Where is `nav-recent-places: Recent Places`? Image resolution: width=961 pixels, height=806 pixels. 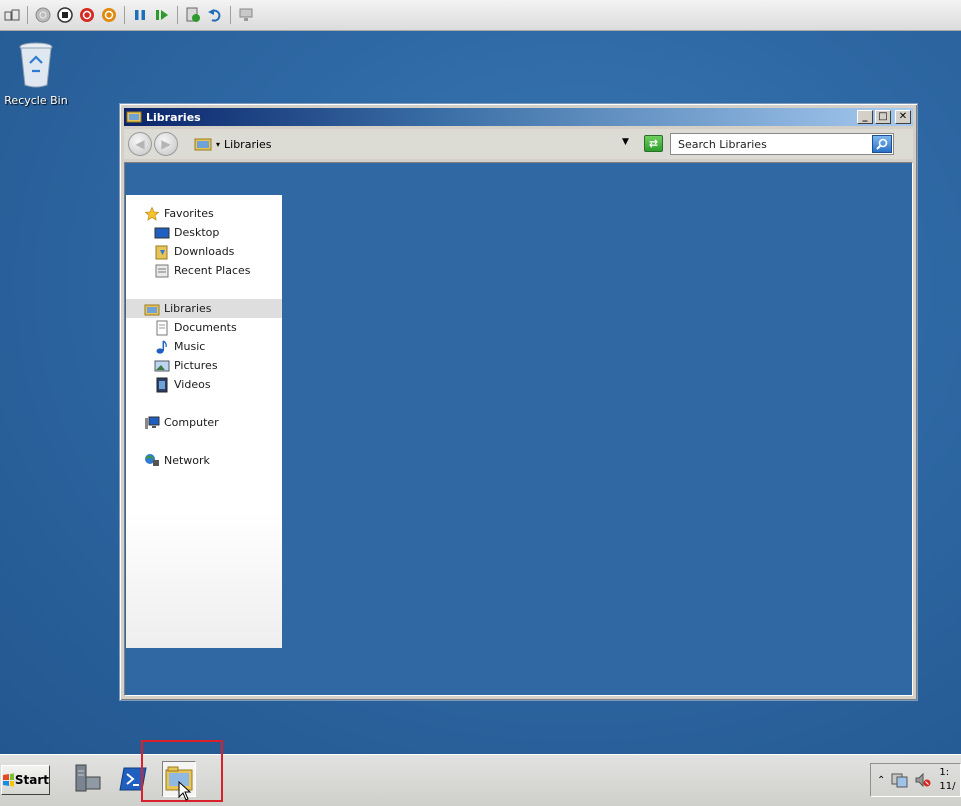 nav-recent-places: Recent Places is located at coordinates (204, 270).